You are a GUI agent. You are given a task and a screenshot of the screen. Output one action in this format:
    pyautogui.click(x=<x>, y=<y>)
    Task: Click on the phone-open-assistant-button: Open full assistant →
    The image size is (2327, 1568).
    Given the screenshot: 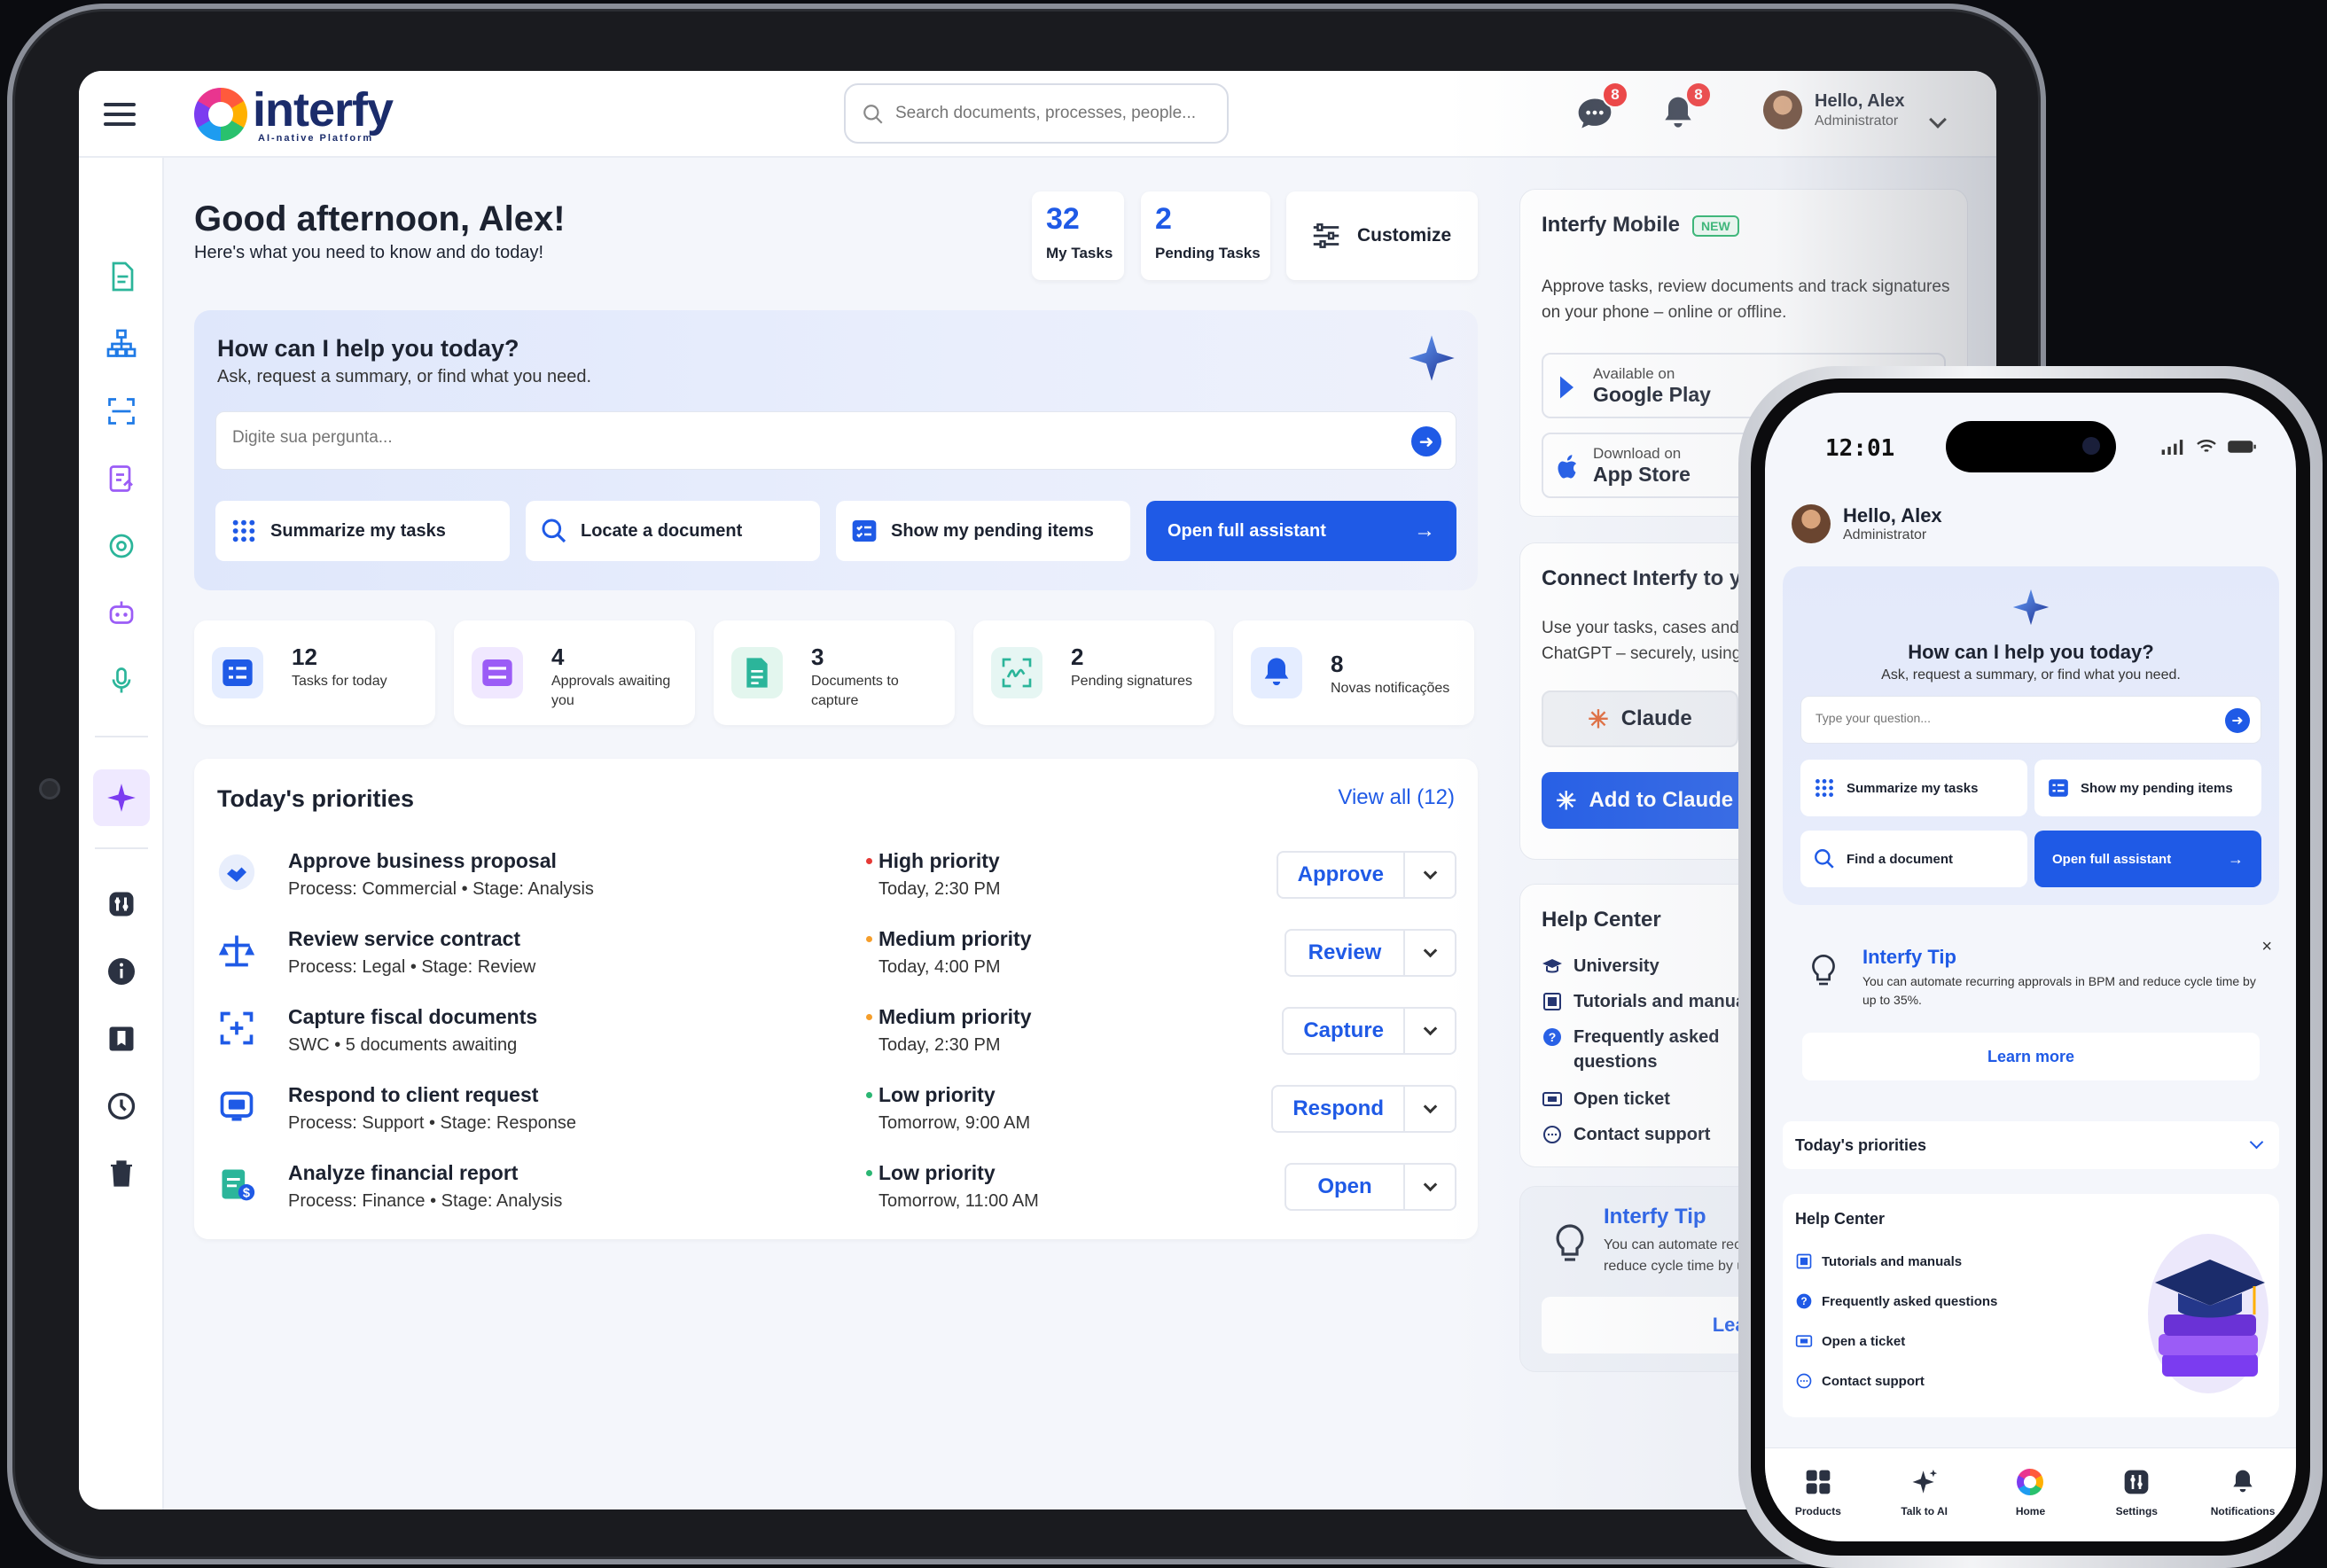 What is the action you would take?
    pyautogui.click(x=2148, y=859)
    